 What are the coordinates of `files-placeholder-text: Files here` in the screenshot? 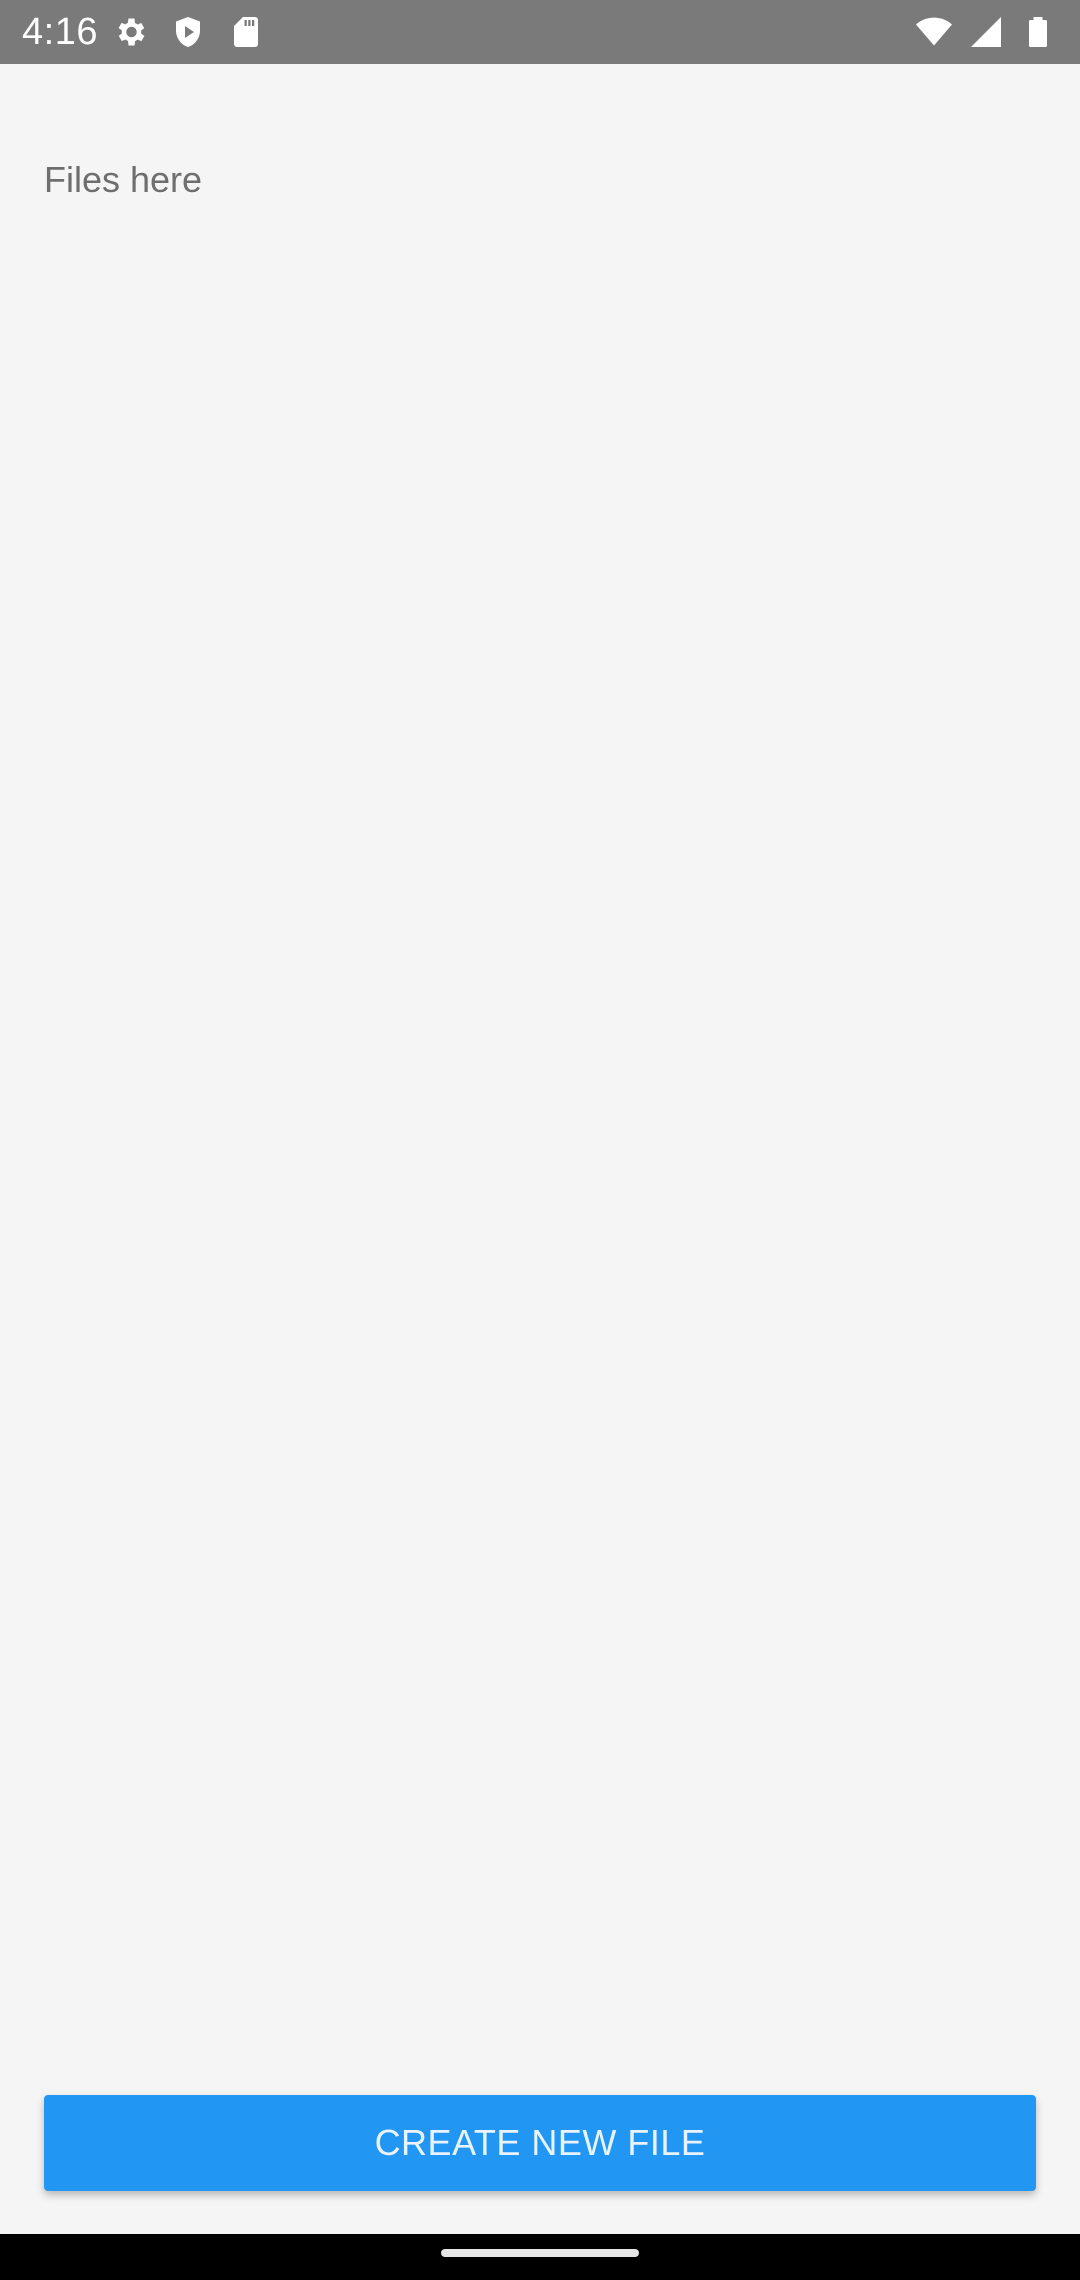 It's located at (123, 179).